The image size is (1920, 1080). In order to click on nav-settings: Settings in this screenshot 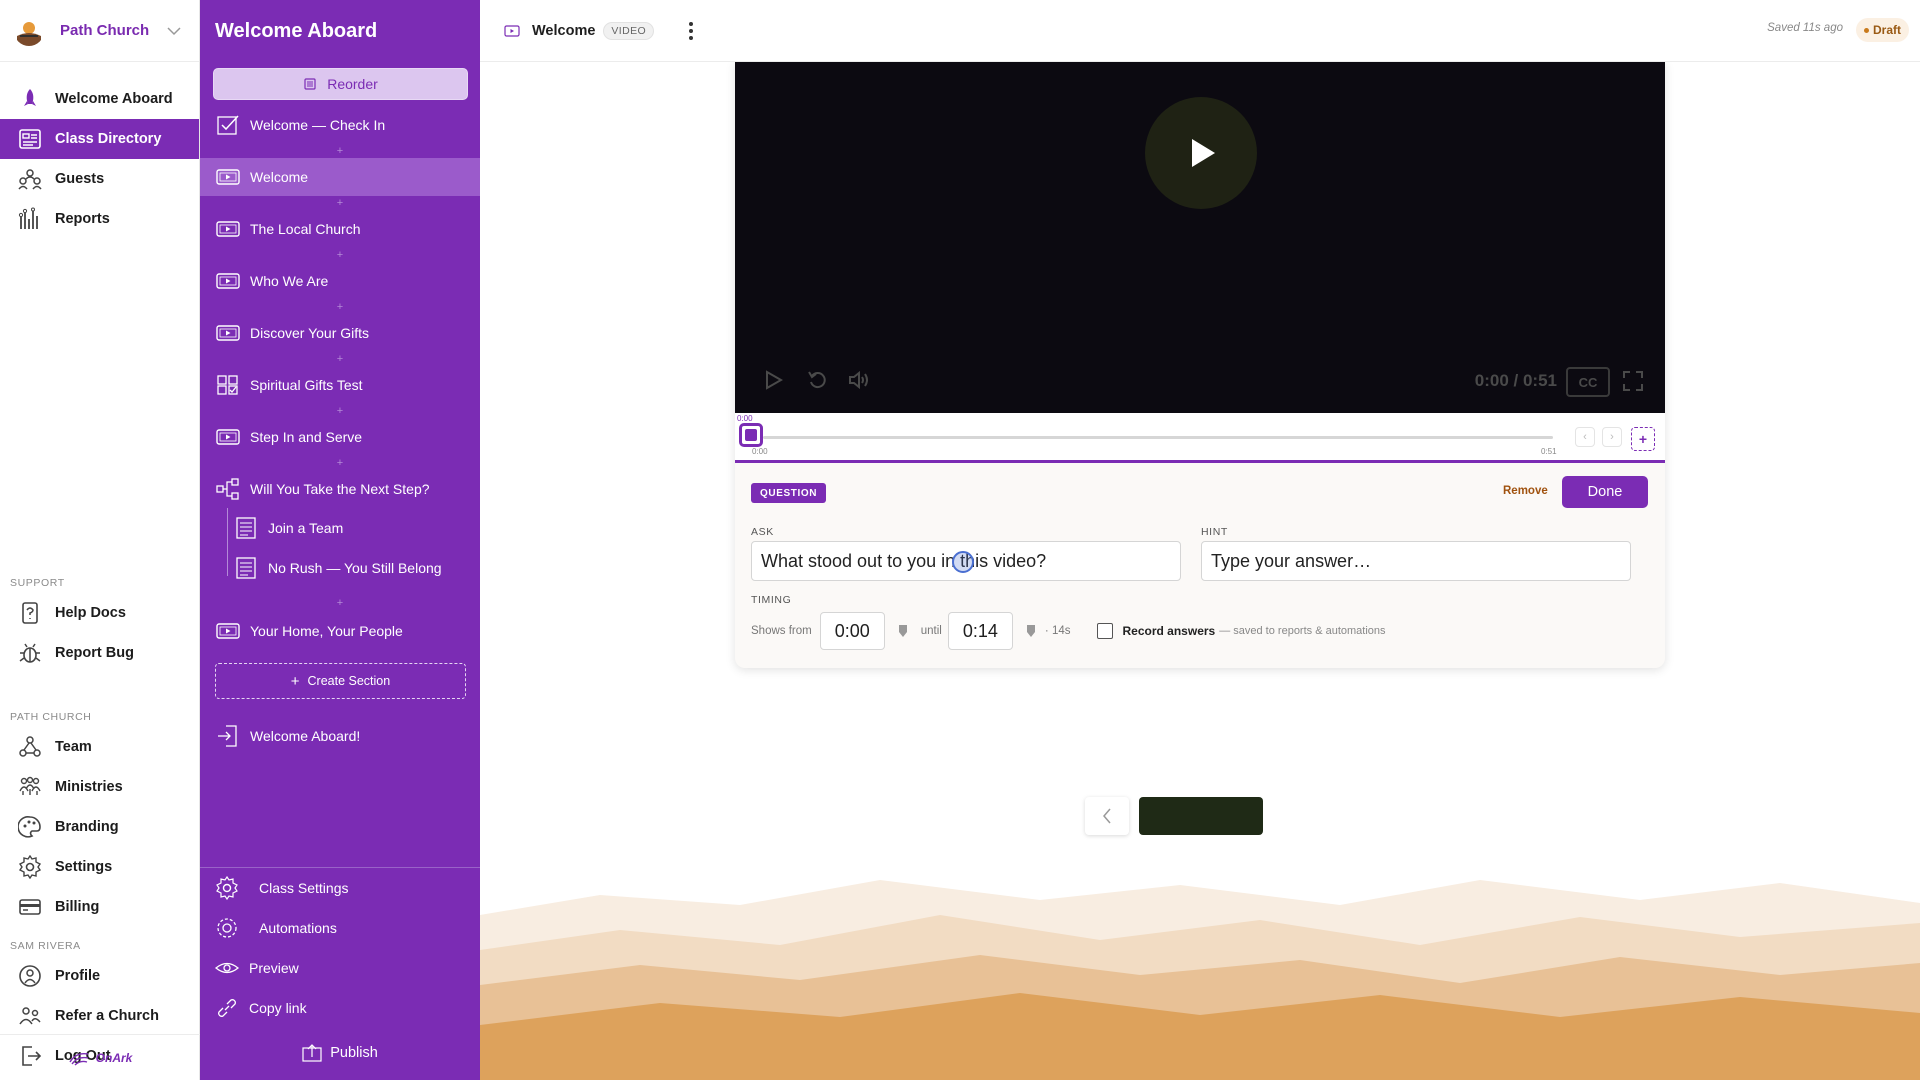, I will do `click(99, 867)`.